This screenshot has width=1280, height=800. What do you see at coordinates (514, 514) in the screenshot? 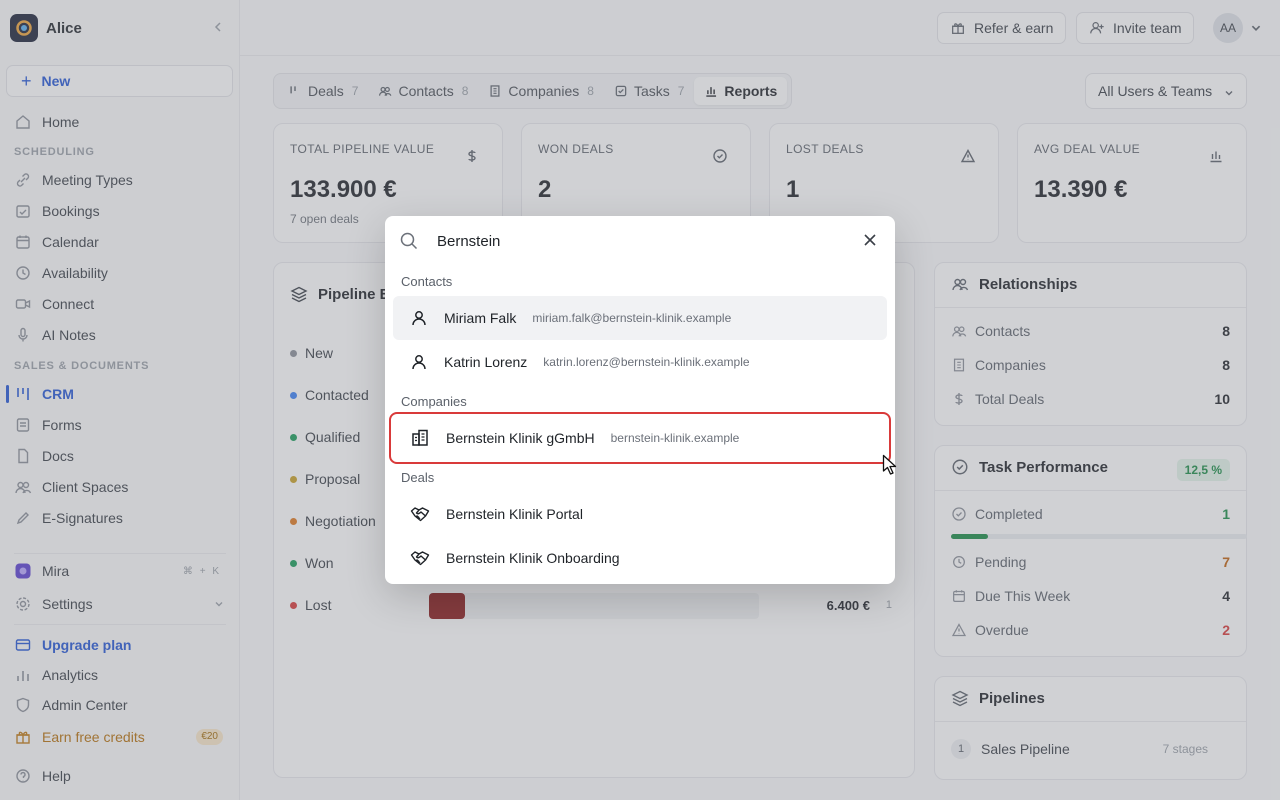
I see `result-title: Bernstein Klinik Portal` at bounding box center [514, 514].